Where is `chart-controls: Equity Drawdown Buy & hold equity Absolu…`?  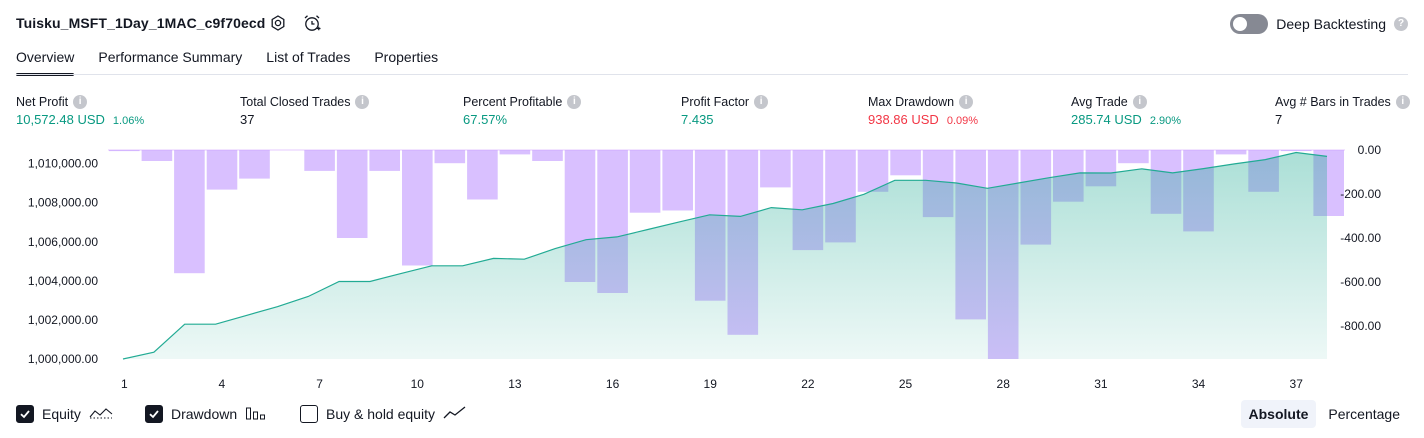
chart-controls: Equity Drawdown Buy & hold equity Absolu… is located at coordinates (712, 415).